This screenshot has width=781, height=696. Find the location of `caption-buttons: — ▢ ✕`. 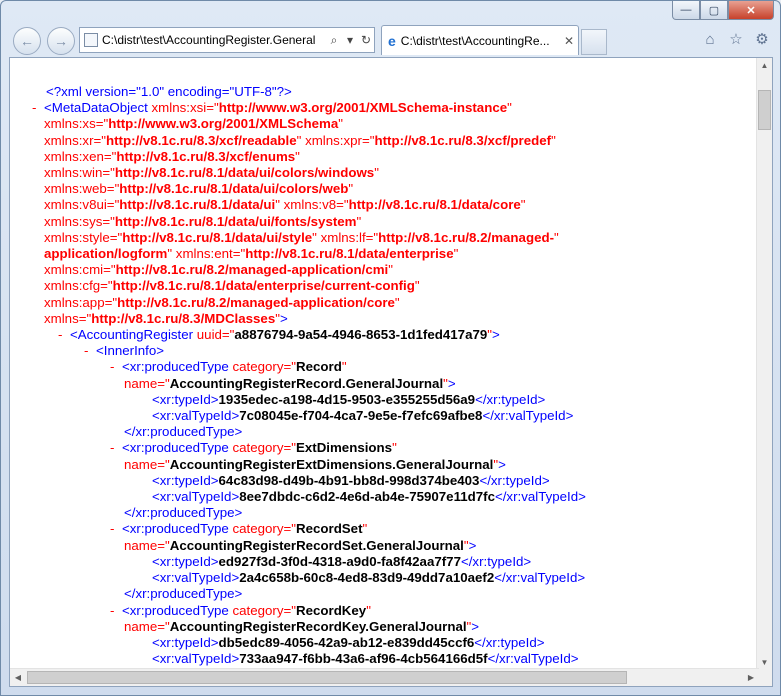

caption-buttons: — ▢ ✕ is located at coordinates (723, 10).